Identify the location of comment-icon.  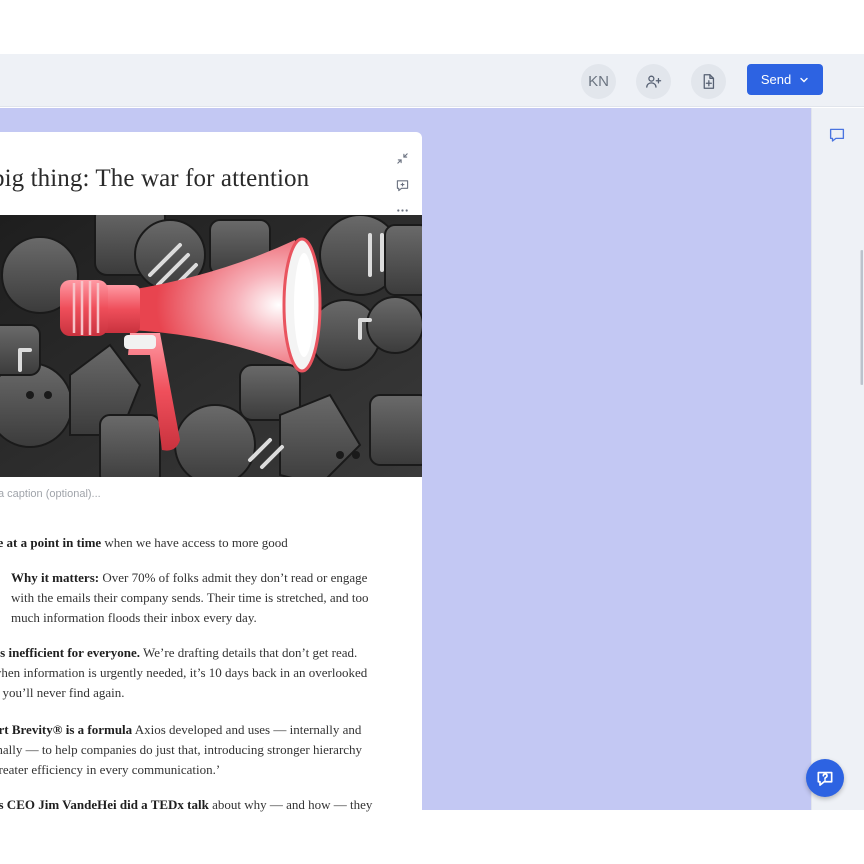
(837, 135).